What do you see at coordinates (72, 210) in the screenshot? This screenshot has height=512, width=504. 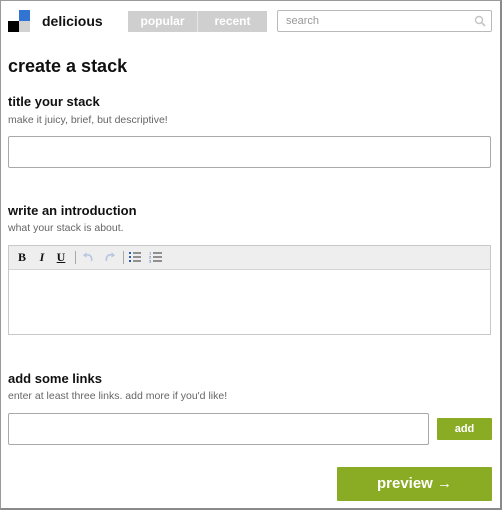 I see `intro-label: write an introduction` at bounding box center [72, 210].